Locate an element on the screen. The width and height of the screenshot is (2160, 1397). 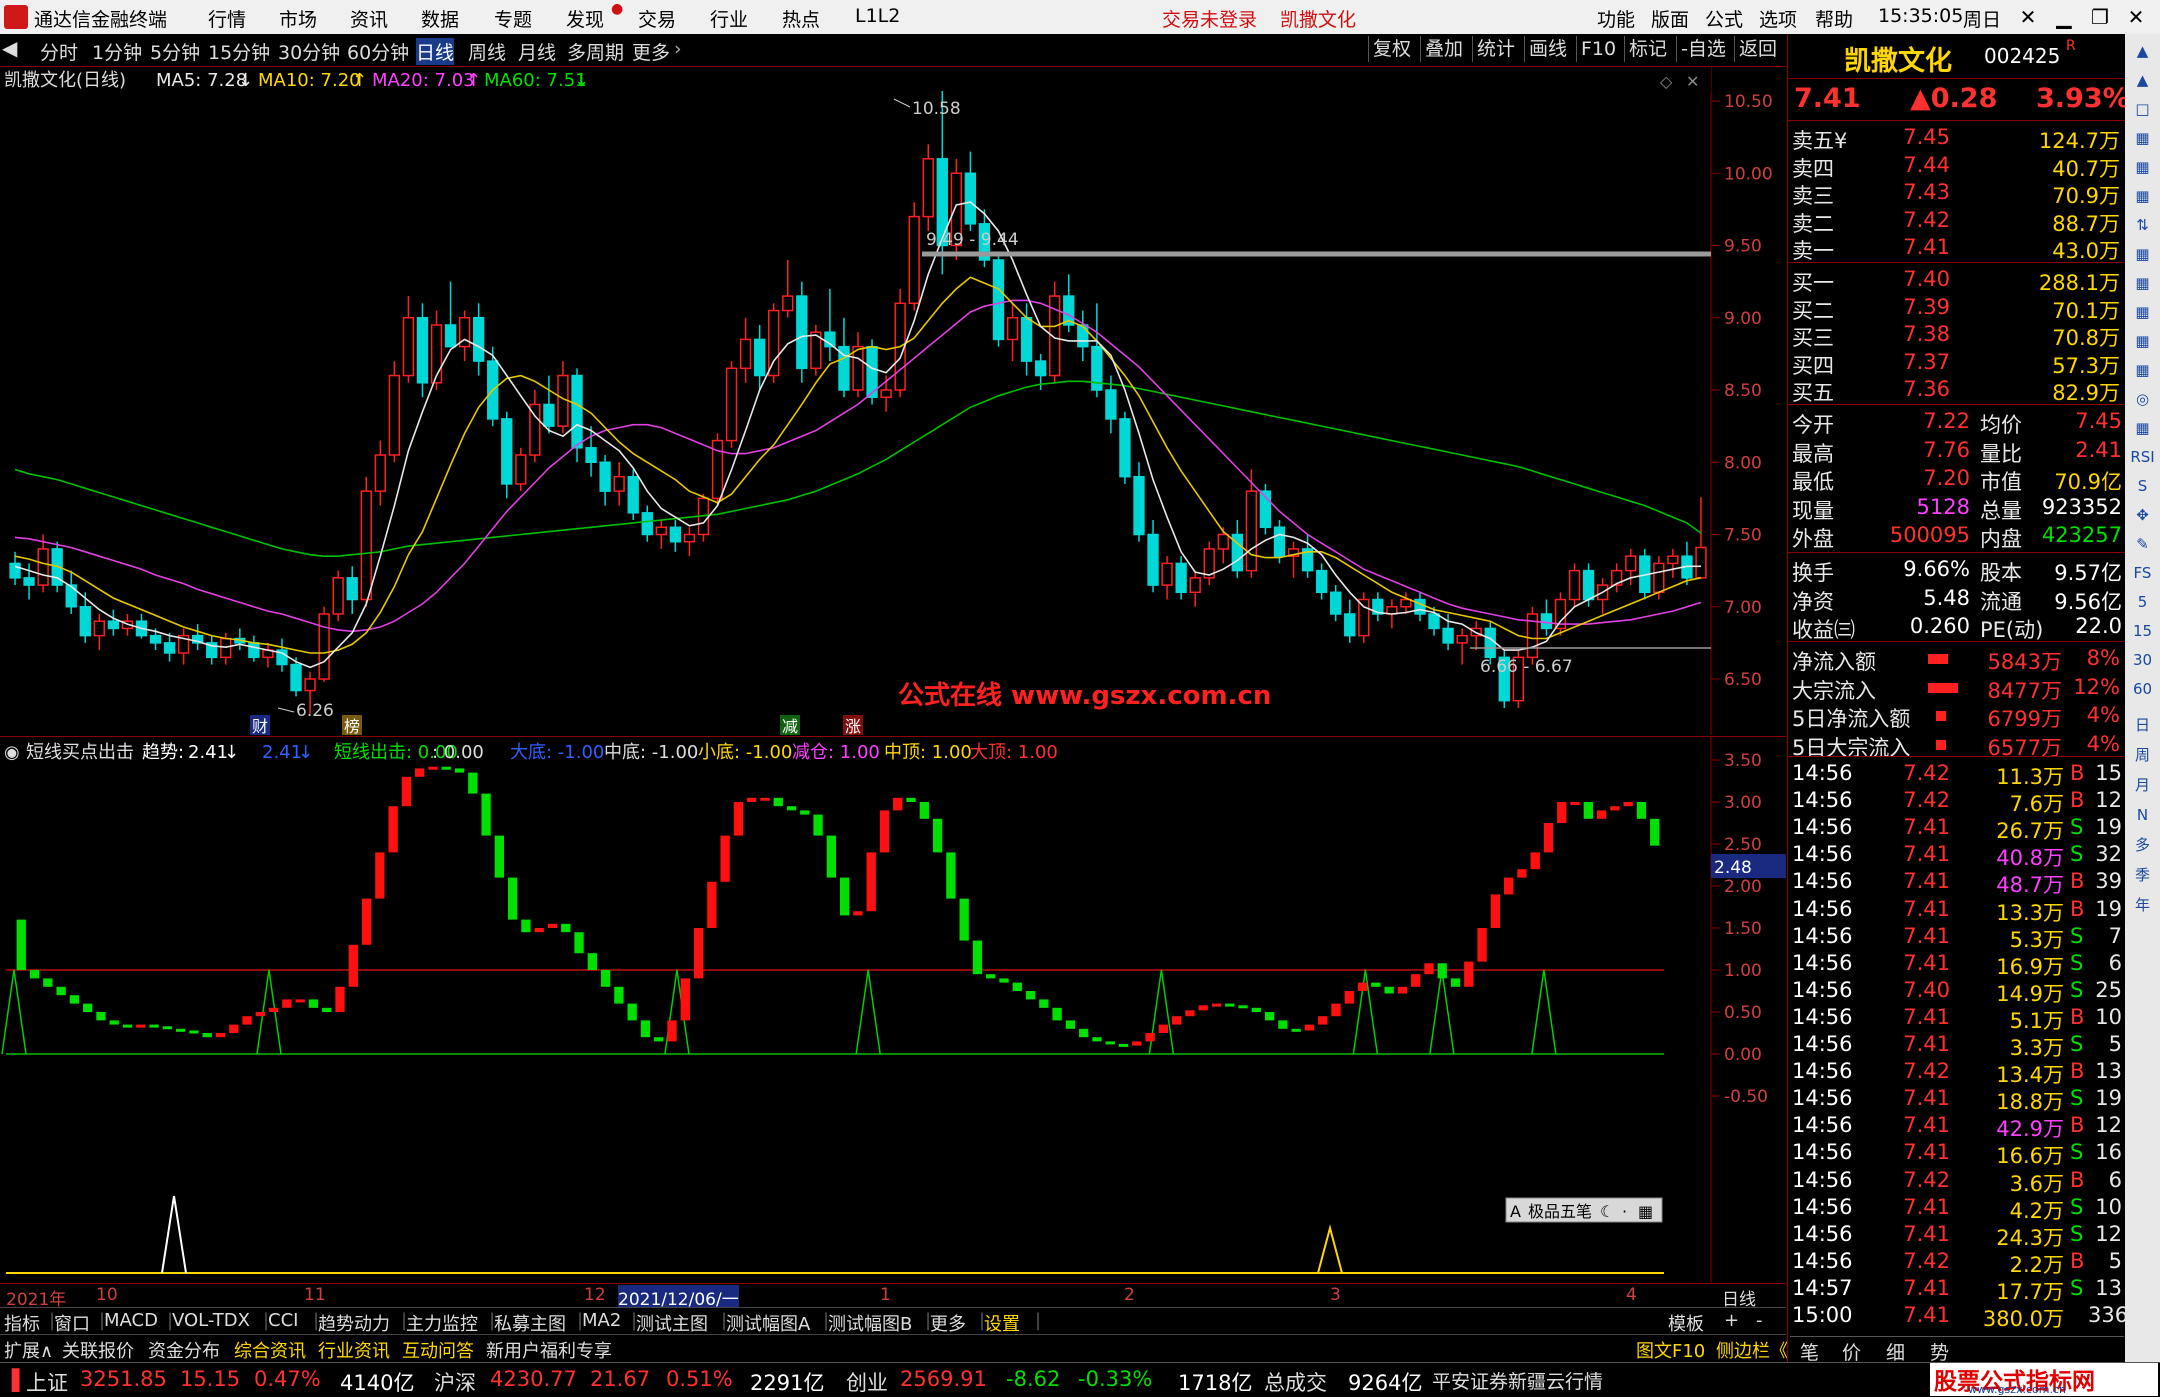
indicator-tab-1: 窗口 is located at coordinates (72, 1323).